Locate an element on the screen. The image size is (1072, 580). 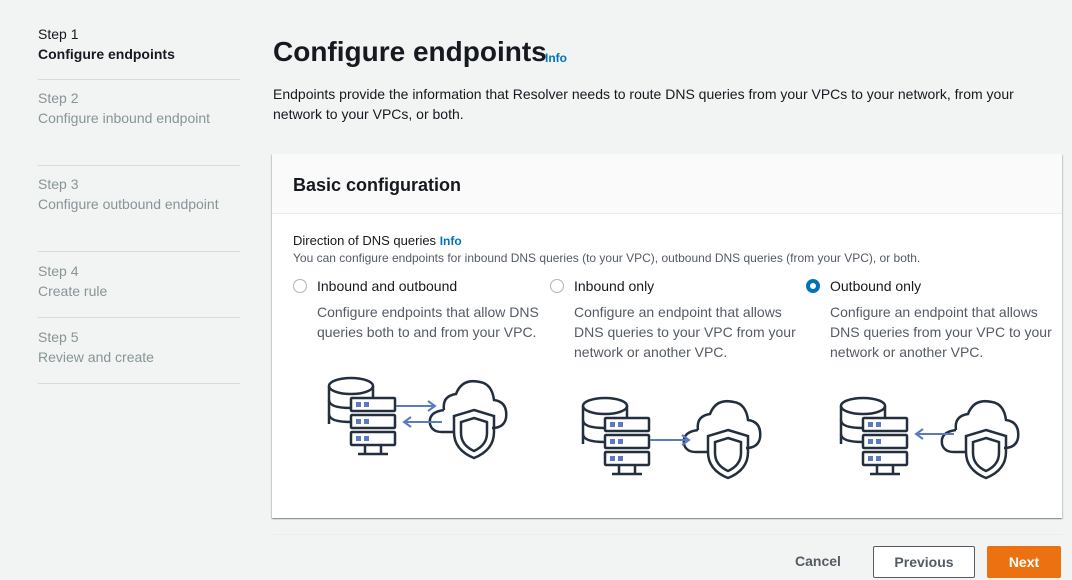
step-4-title: Create rule is located at coordinates (73, 291).